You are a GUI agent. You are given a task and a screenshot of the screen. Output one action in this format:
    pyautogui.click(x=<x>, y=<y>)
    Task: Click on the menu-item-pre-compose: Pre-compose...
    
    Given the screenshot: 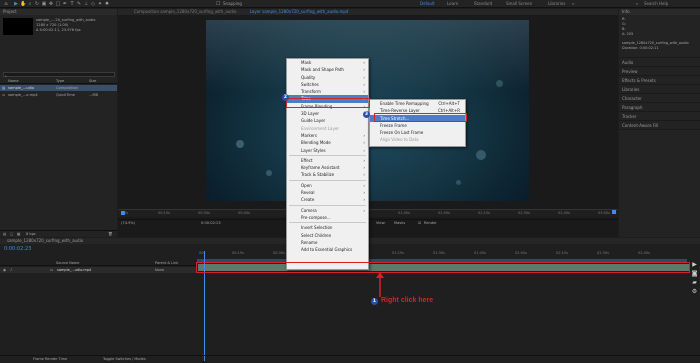 What is the action you would take?
    pyautogui.click(x=327, y=217)
    